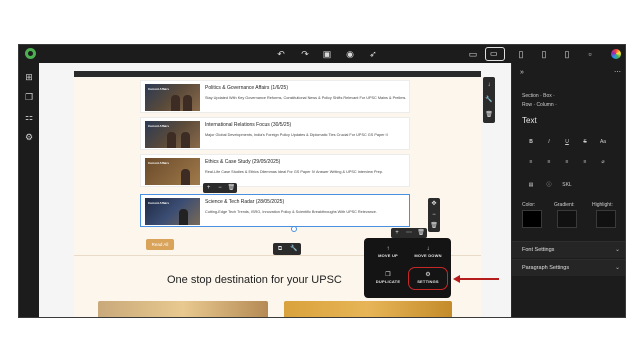 The width and height of the screenshot is (644, 362). What do you see at coordinates (373, 54) in the screenshot?
I see `publish-rocket-icon: ➶` at bounding box center [373, 54].